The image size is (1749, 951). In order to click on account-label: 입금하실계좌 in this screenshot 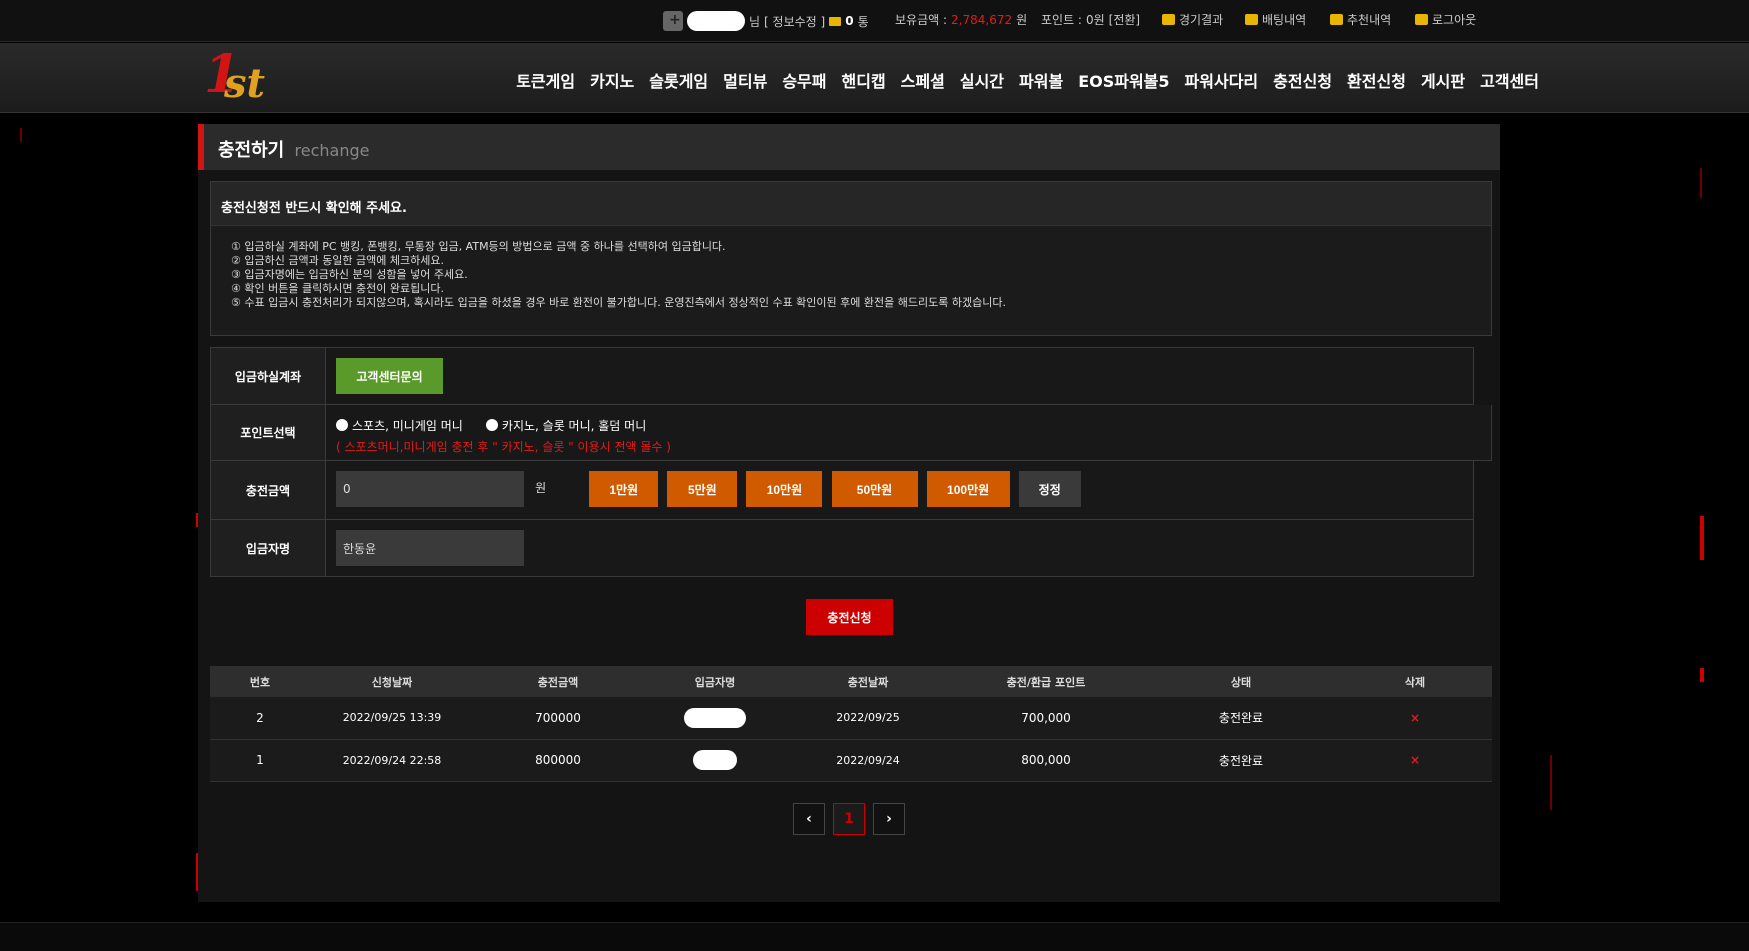, I will do `click(268, 376)`.